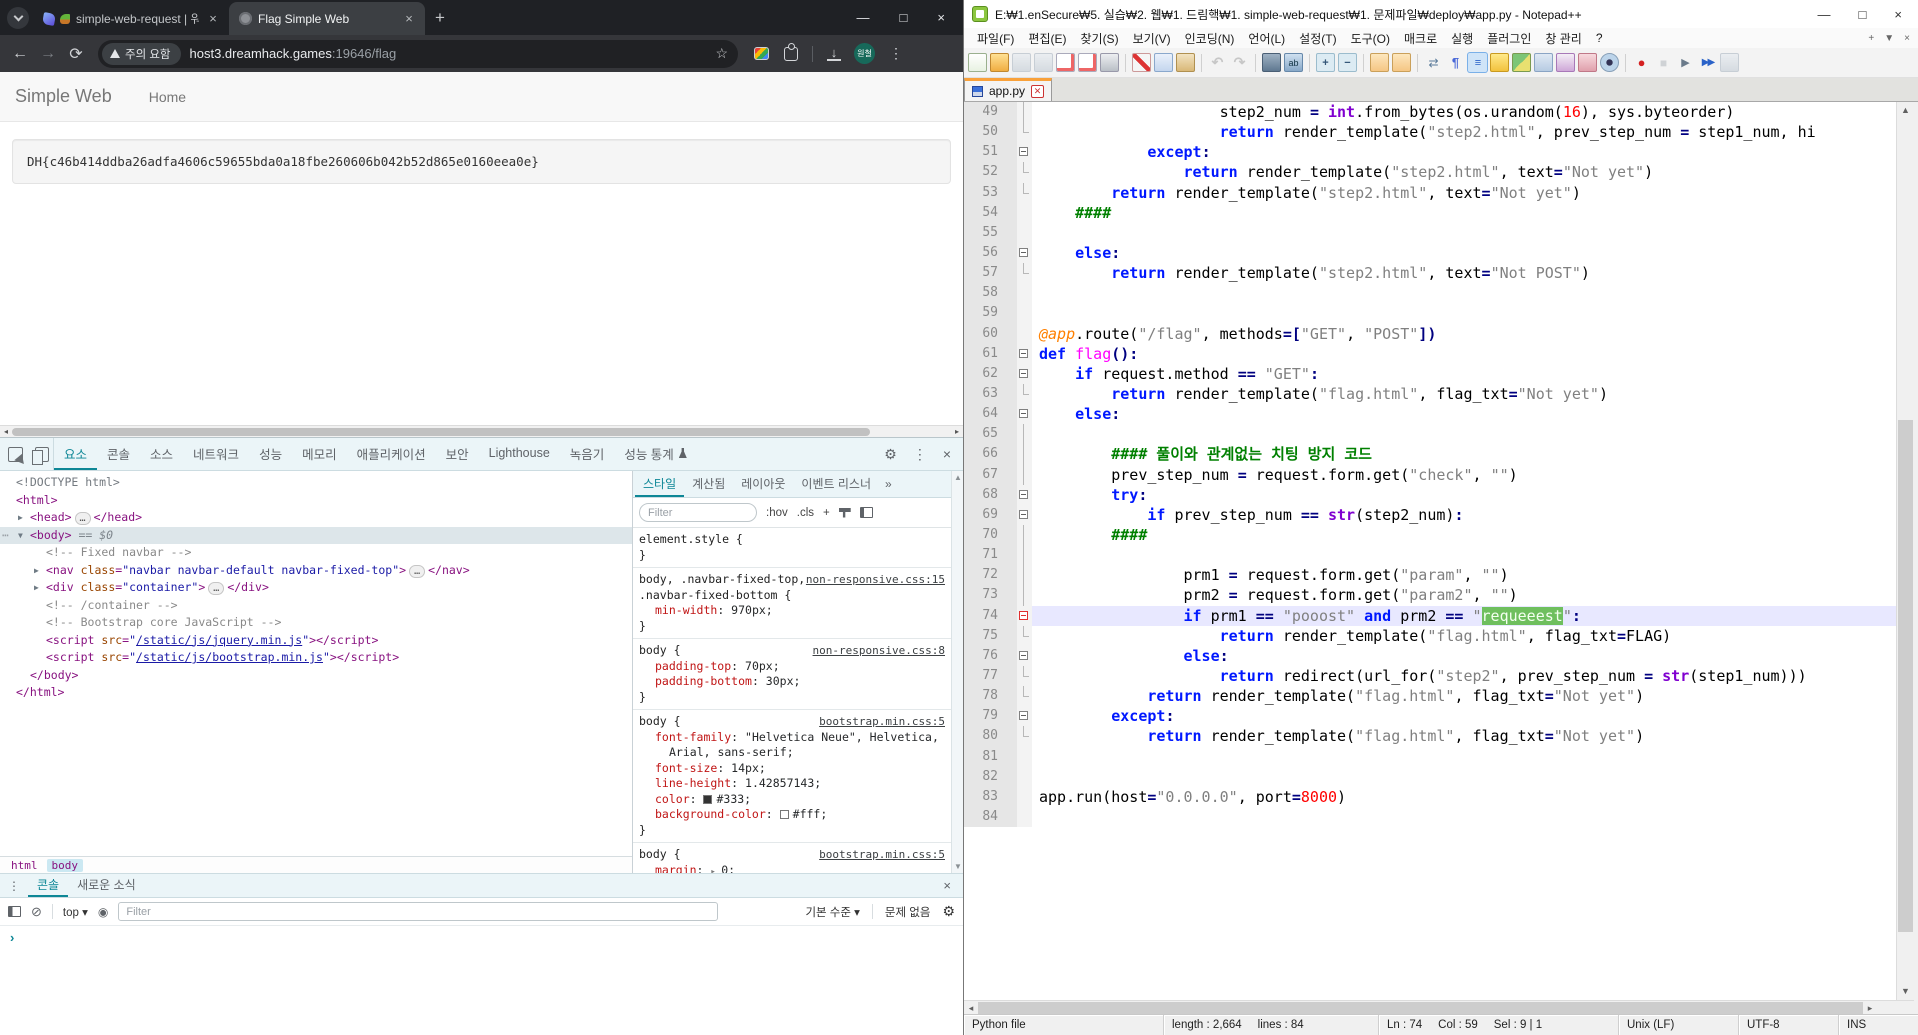 This screenshot has width=1918, height=1035. Describe the element at coordinates (908, 912) in the screenshot. I see `issues-counter: 문제 없음` at that location.